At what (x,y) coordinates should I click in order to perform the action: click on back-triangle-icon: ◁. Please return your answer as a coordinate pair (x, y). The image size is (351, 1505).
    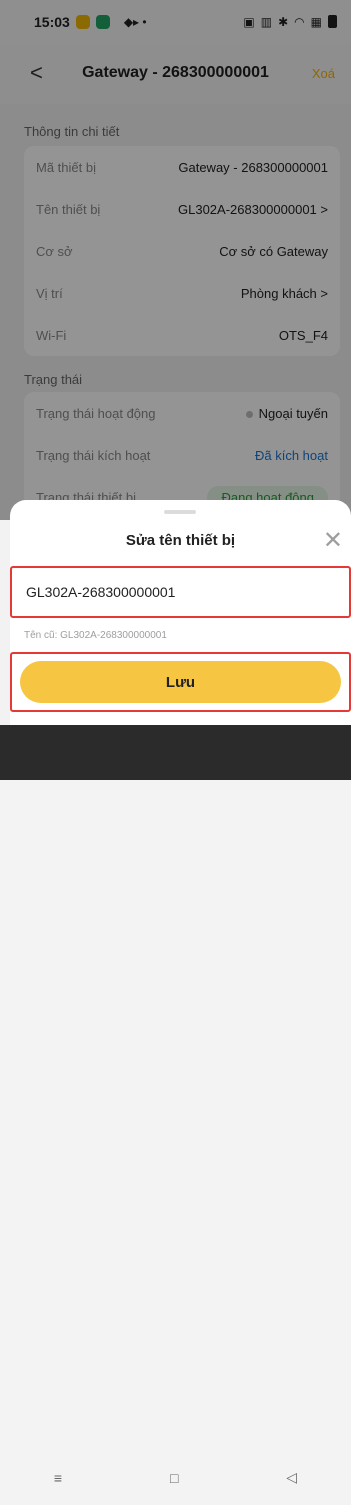
    Looking at the image, I should click on (291, 1477).